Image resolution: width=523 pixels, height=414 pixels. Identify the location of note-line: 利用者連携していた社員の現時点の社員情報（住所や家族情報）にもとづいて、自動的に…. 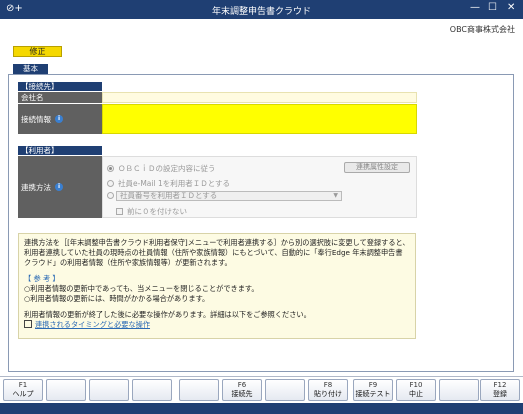
(213, 252).